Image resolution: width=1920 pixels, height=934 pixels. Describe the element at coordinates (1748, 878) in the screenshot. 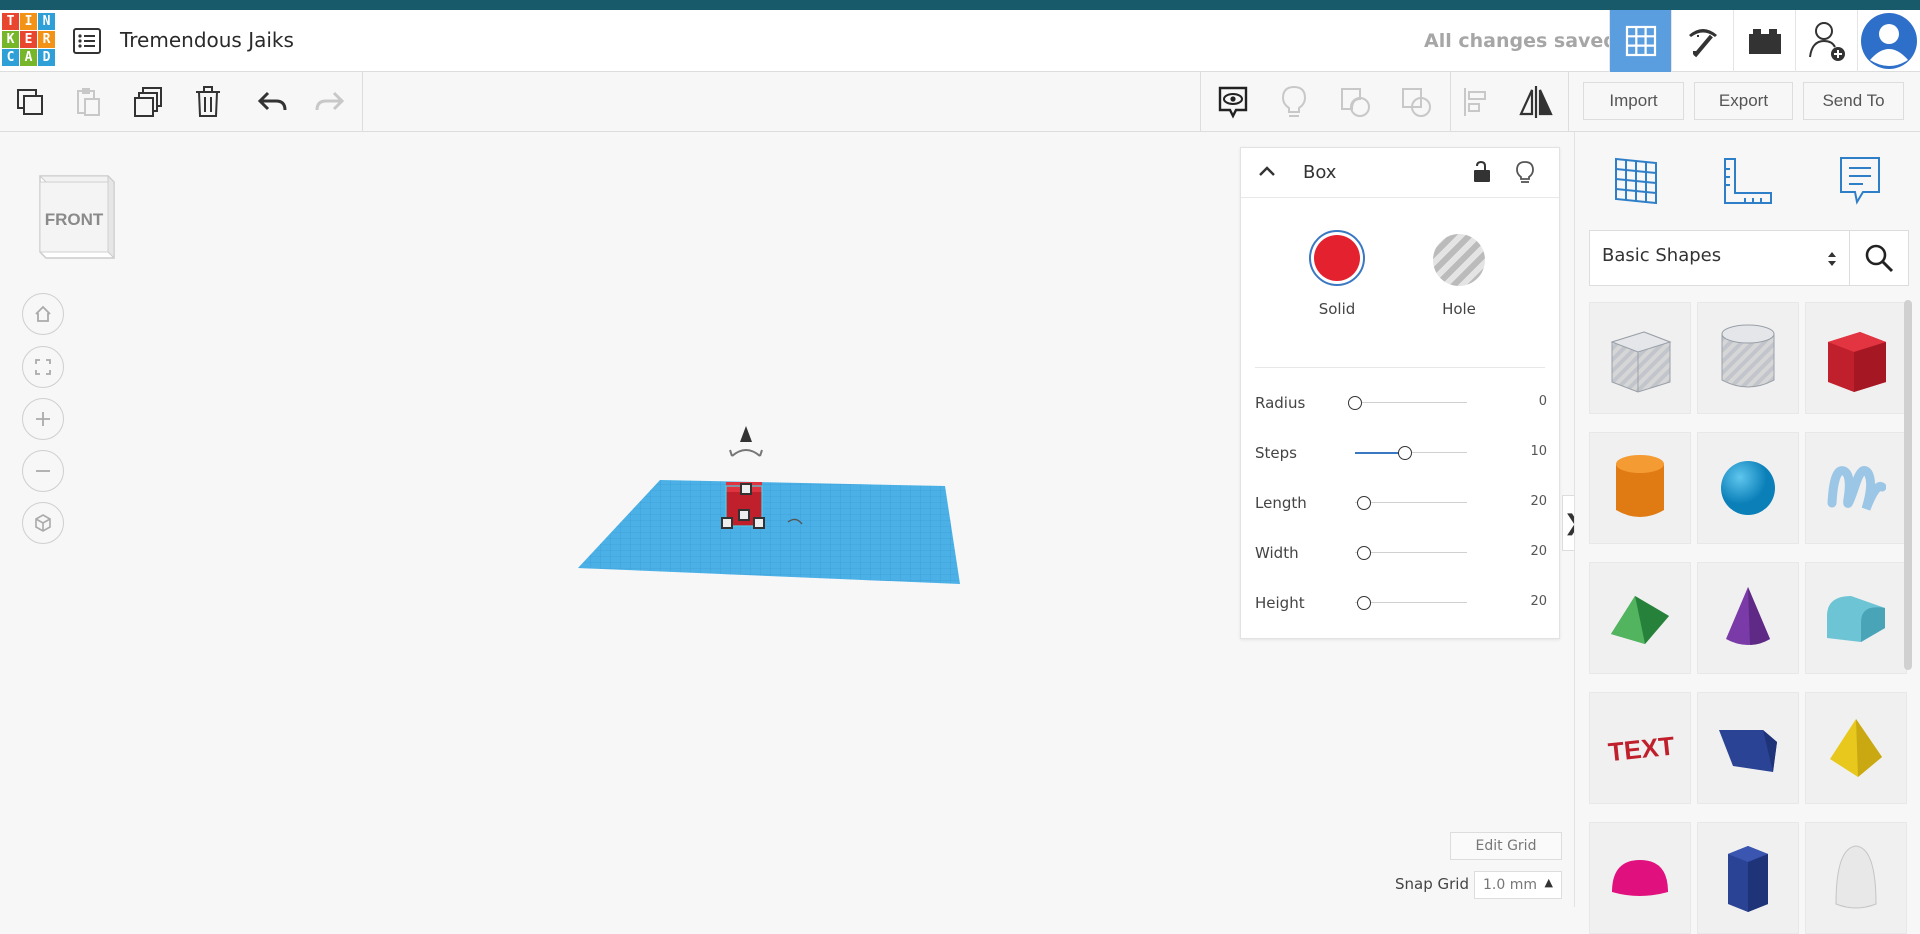

I see `shape-polygon` at that location.